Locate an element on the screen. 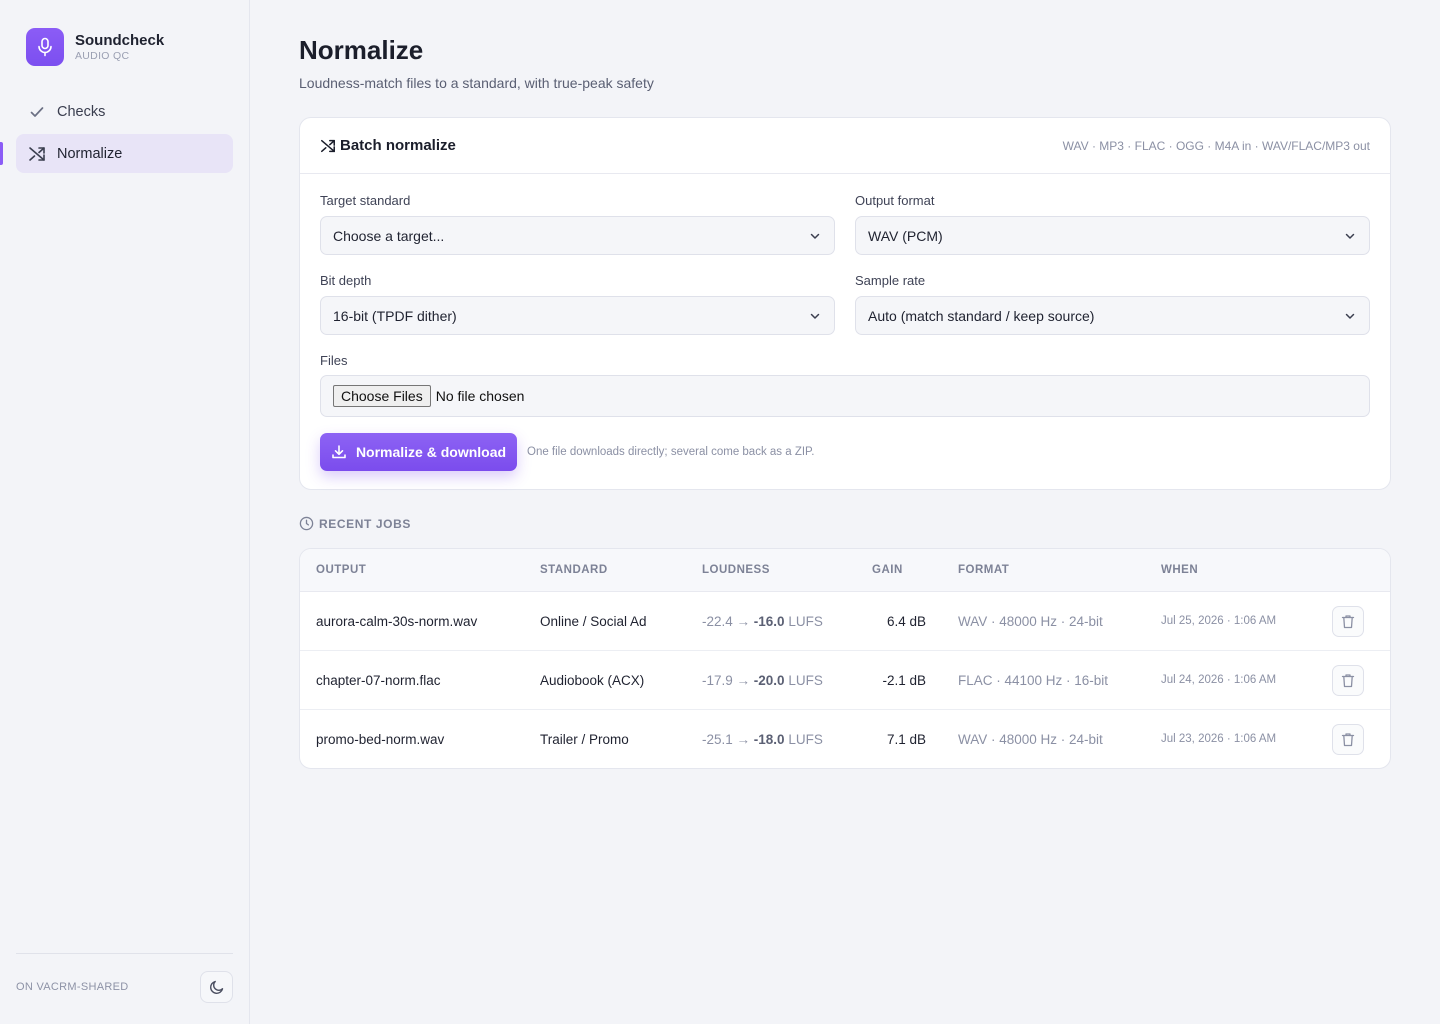  recent-jobs-title: RECENT JOBS is located at coordinates (365, 523).